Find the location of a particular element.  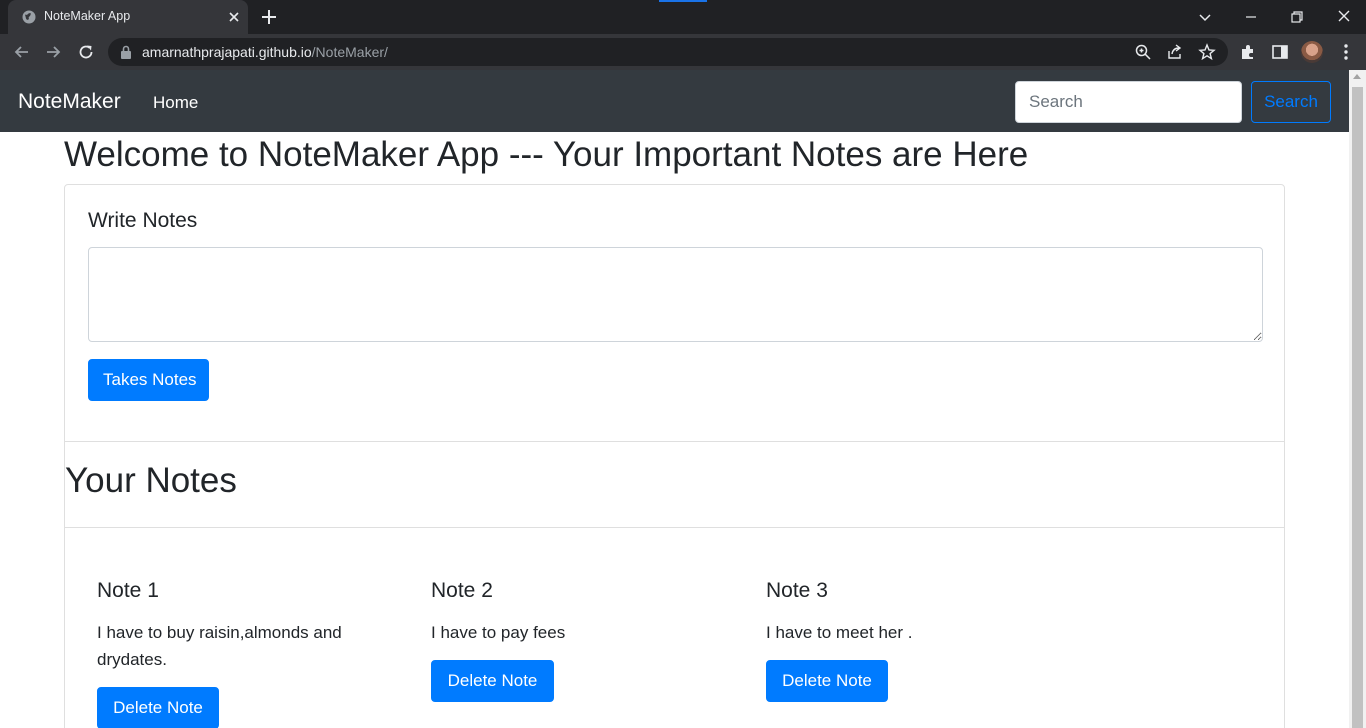

url-host: amarnathprajapati.github.io is located at coordinates (227, 52).